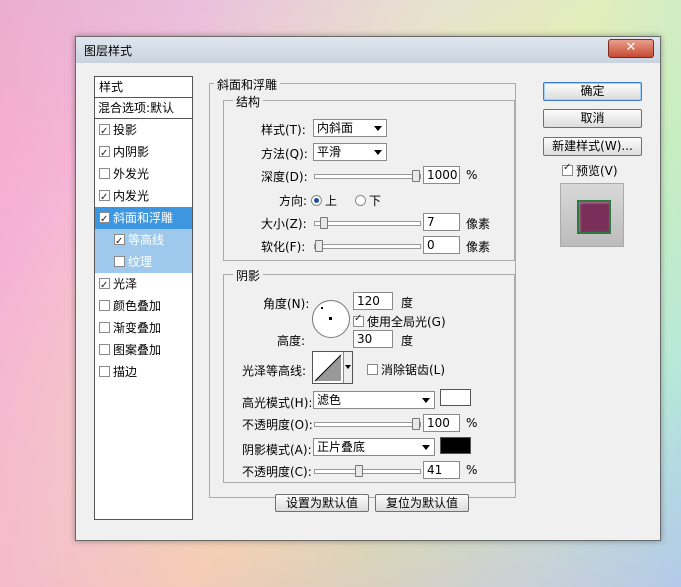 The width and height of the screenshot is (681, 587). I want to click on highlight-opacity-input: 100, so click(441, 423).